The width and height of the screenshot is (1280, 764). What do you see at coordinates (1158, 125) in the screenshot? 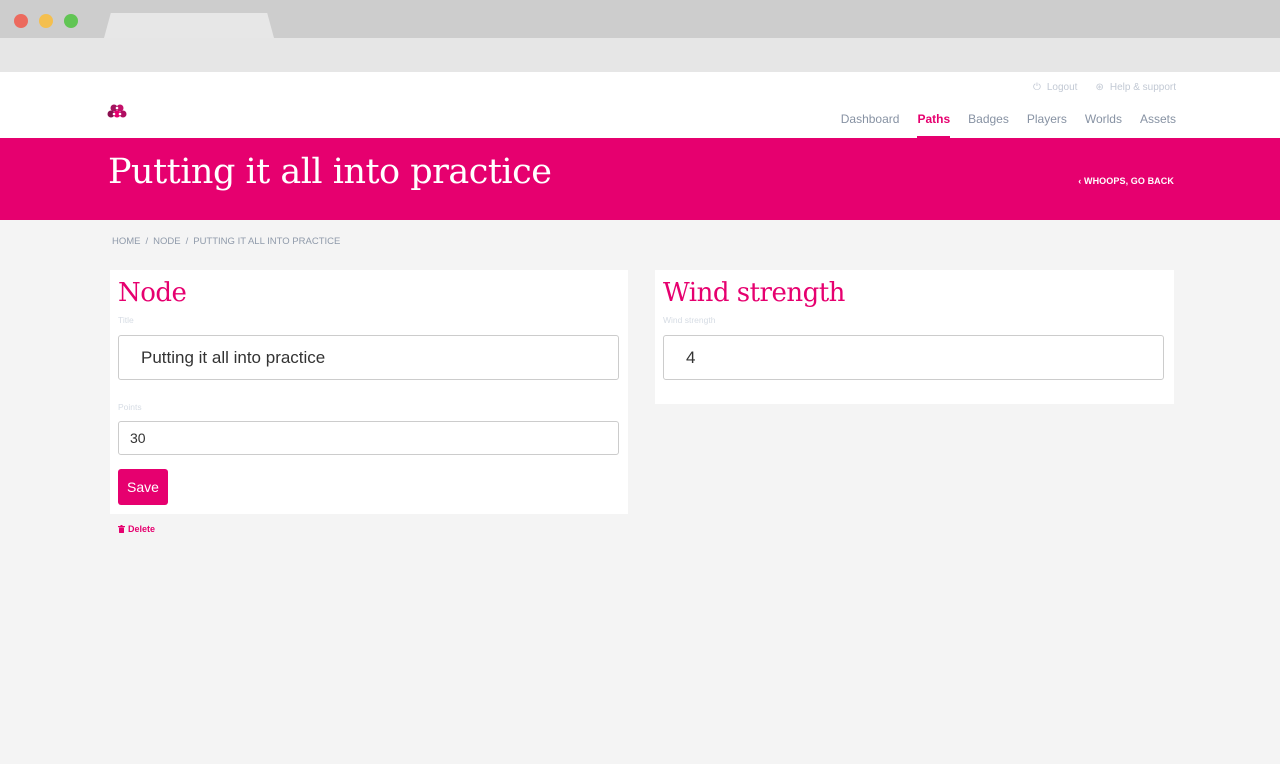
I see `nav-item-assets: Assets` at bounding box center [1158, 125].